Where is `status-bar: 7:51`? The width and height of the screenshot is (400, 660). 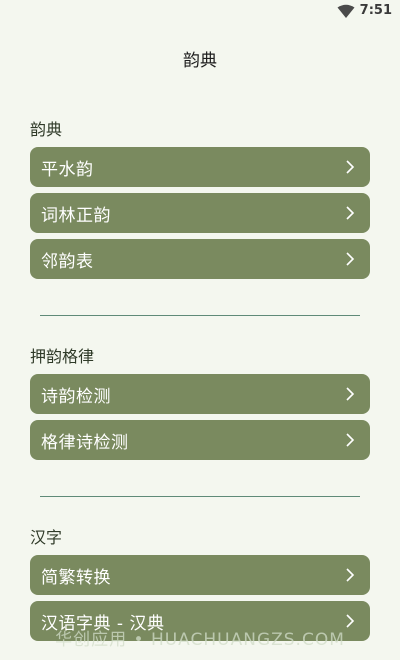
status-bar: 7:51 is located at coordinates (200, 12).